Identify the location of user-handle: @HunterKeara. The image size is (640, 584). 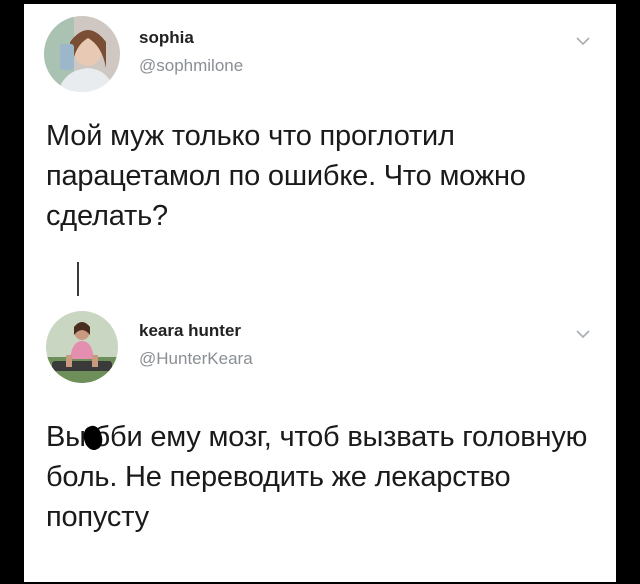
(196, 359).